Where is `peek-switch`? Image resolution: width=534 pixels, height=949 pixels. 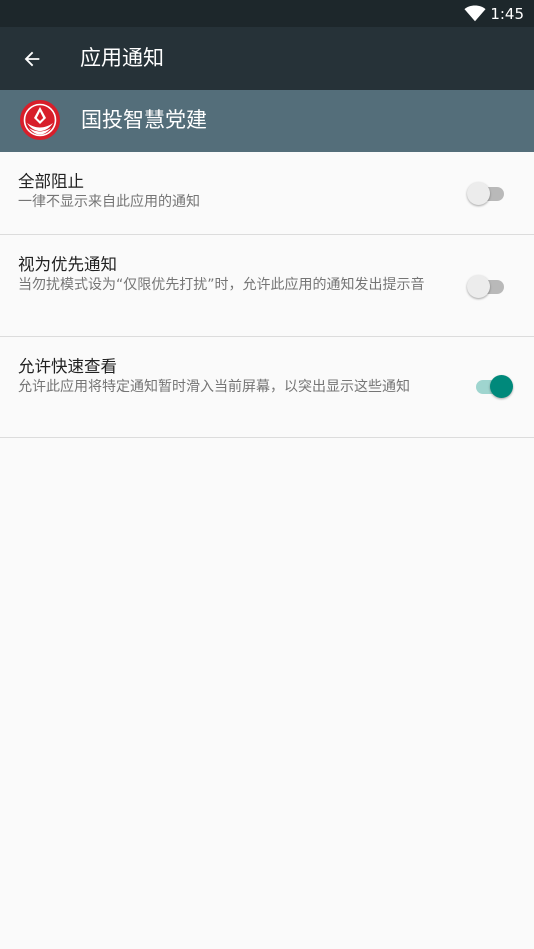
peek-switch is located at coordinates (493, 387).